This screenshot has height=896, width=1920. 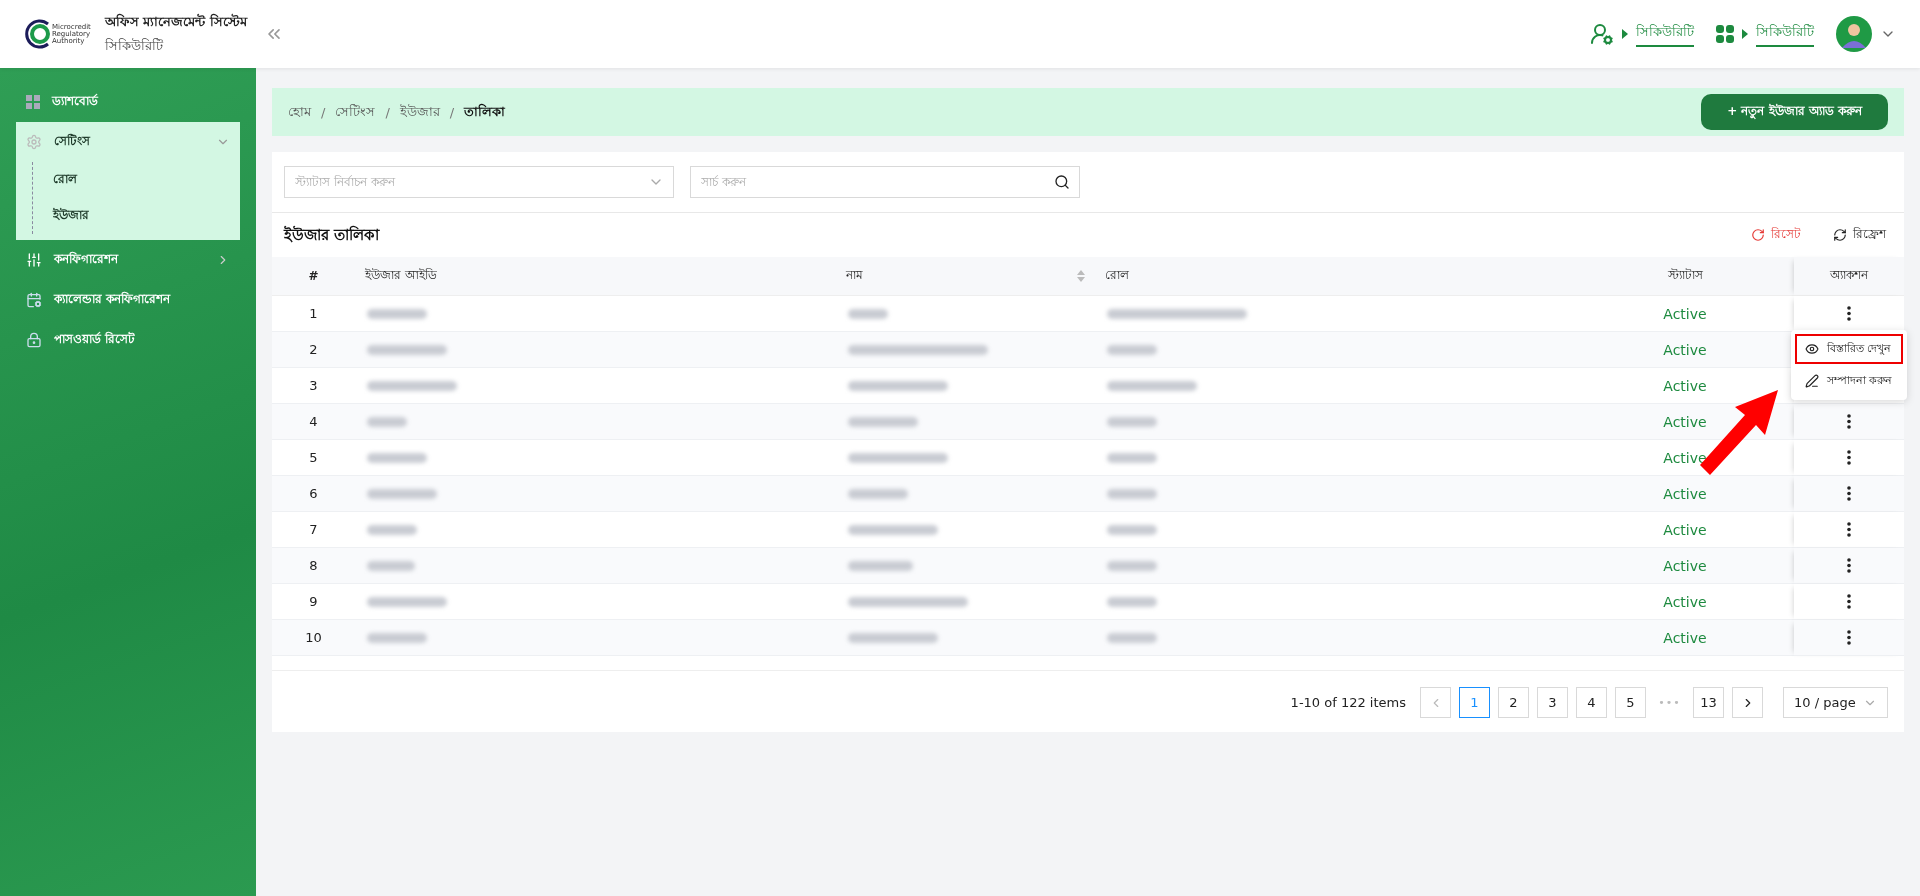 I want to click on reset-icon, so click(x=1758, y=235).